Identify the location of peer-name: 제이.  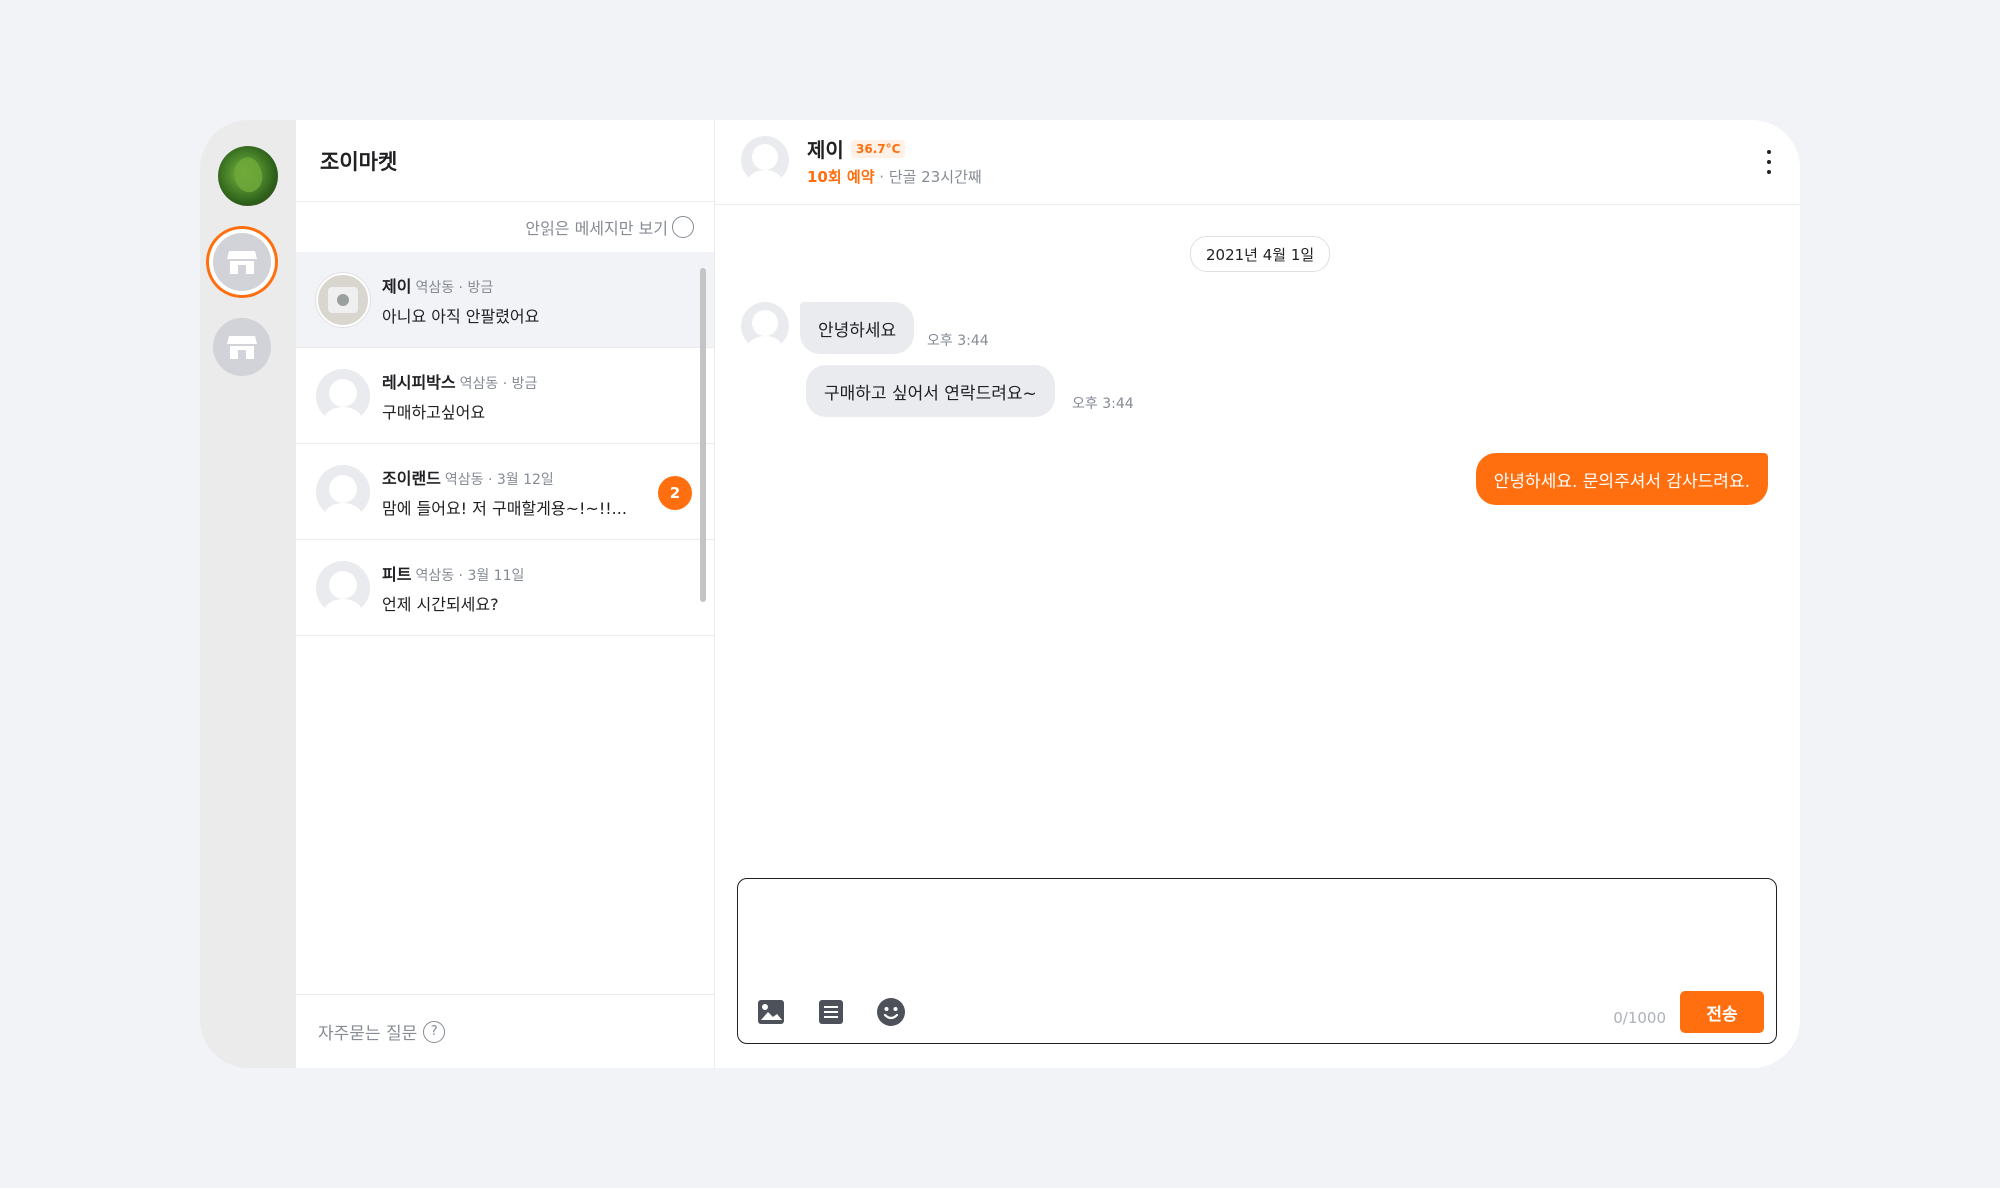
(825, 150).